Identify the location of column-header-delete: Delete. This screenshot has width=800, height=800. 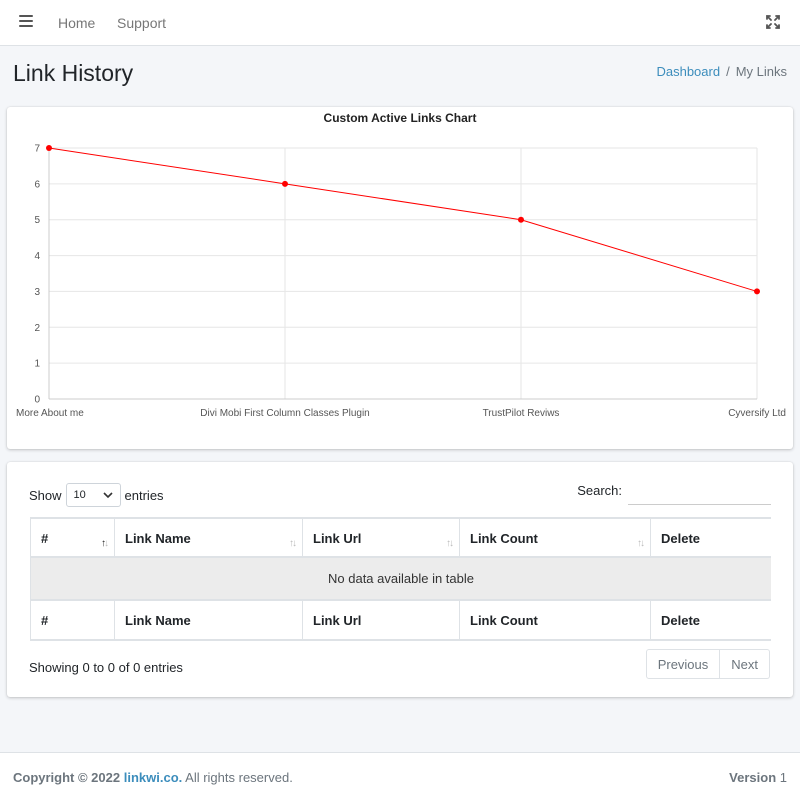
(710, 537).